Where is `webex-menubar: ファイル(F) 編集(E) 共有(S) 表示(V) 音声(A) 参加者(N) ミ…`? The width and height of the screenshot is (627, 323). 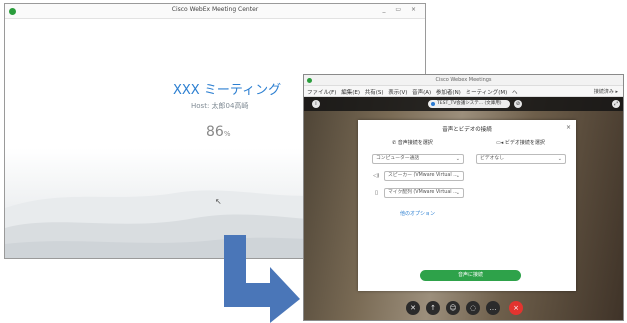 webex-menubar: ファイル(F) 編集(E) 共有(S) 表示(V) 音声(A) 参加者(N) ミ… is located at coordinates (463, 91).